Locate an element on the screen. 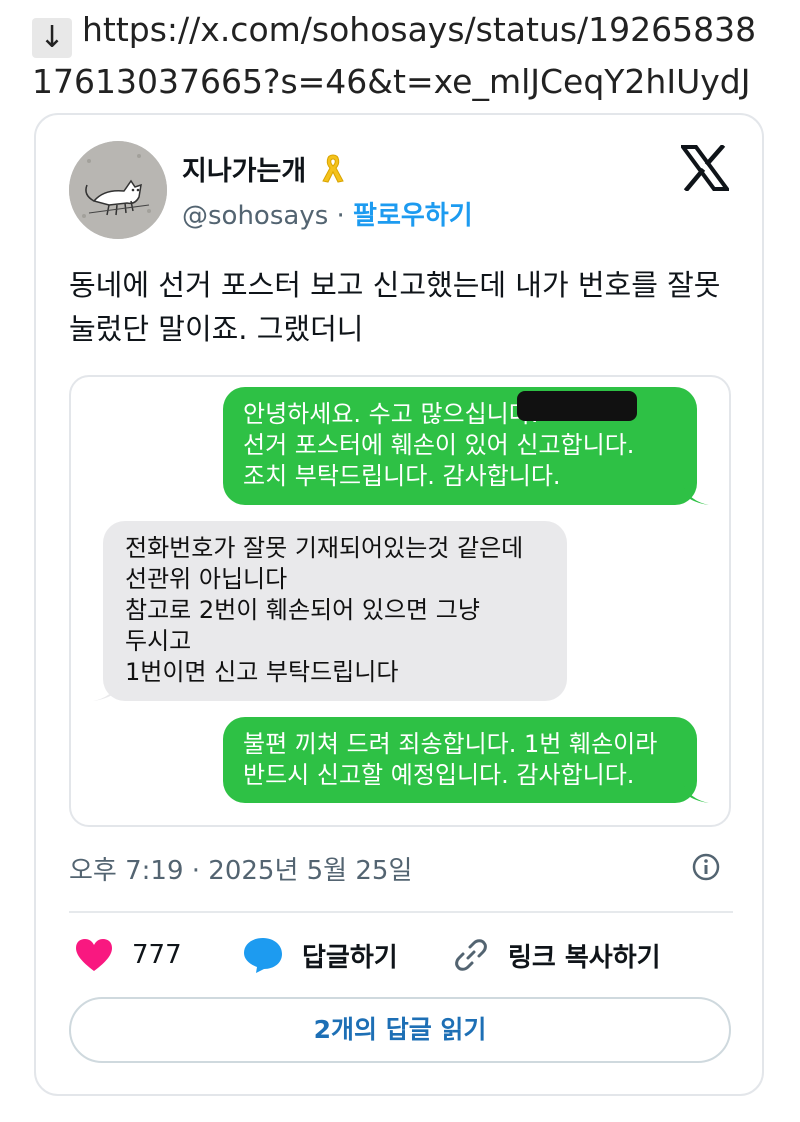  info-icon is located at coordinates (706, 867).